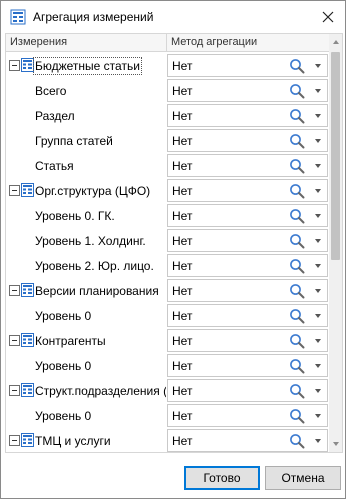 Image resolution: width=346 pixels, height=499 pixels. Describe the element at coordinates (86, 440) in the screenshot. I see `dimension-name-cell: ТМЦ и услуги` at that location.